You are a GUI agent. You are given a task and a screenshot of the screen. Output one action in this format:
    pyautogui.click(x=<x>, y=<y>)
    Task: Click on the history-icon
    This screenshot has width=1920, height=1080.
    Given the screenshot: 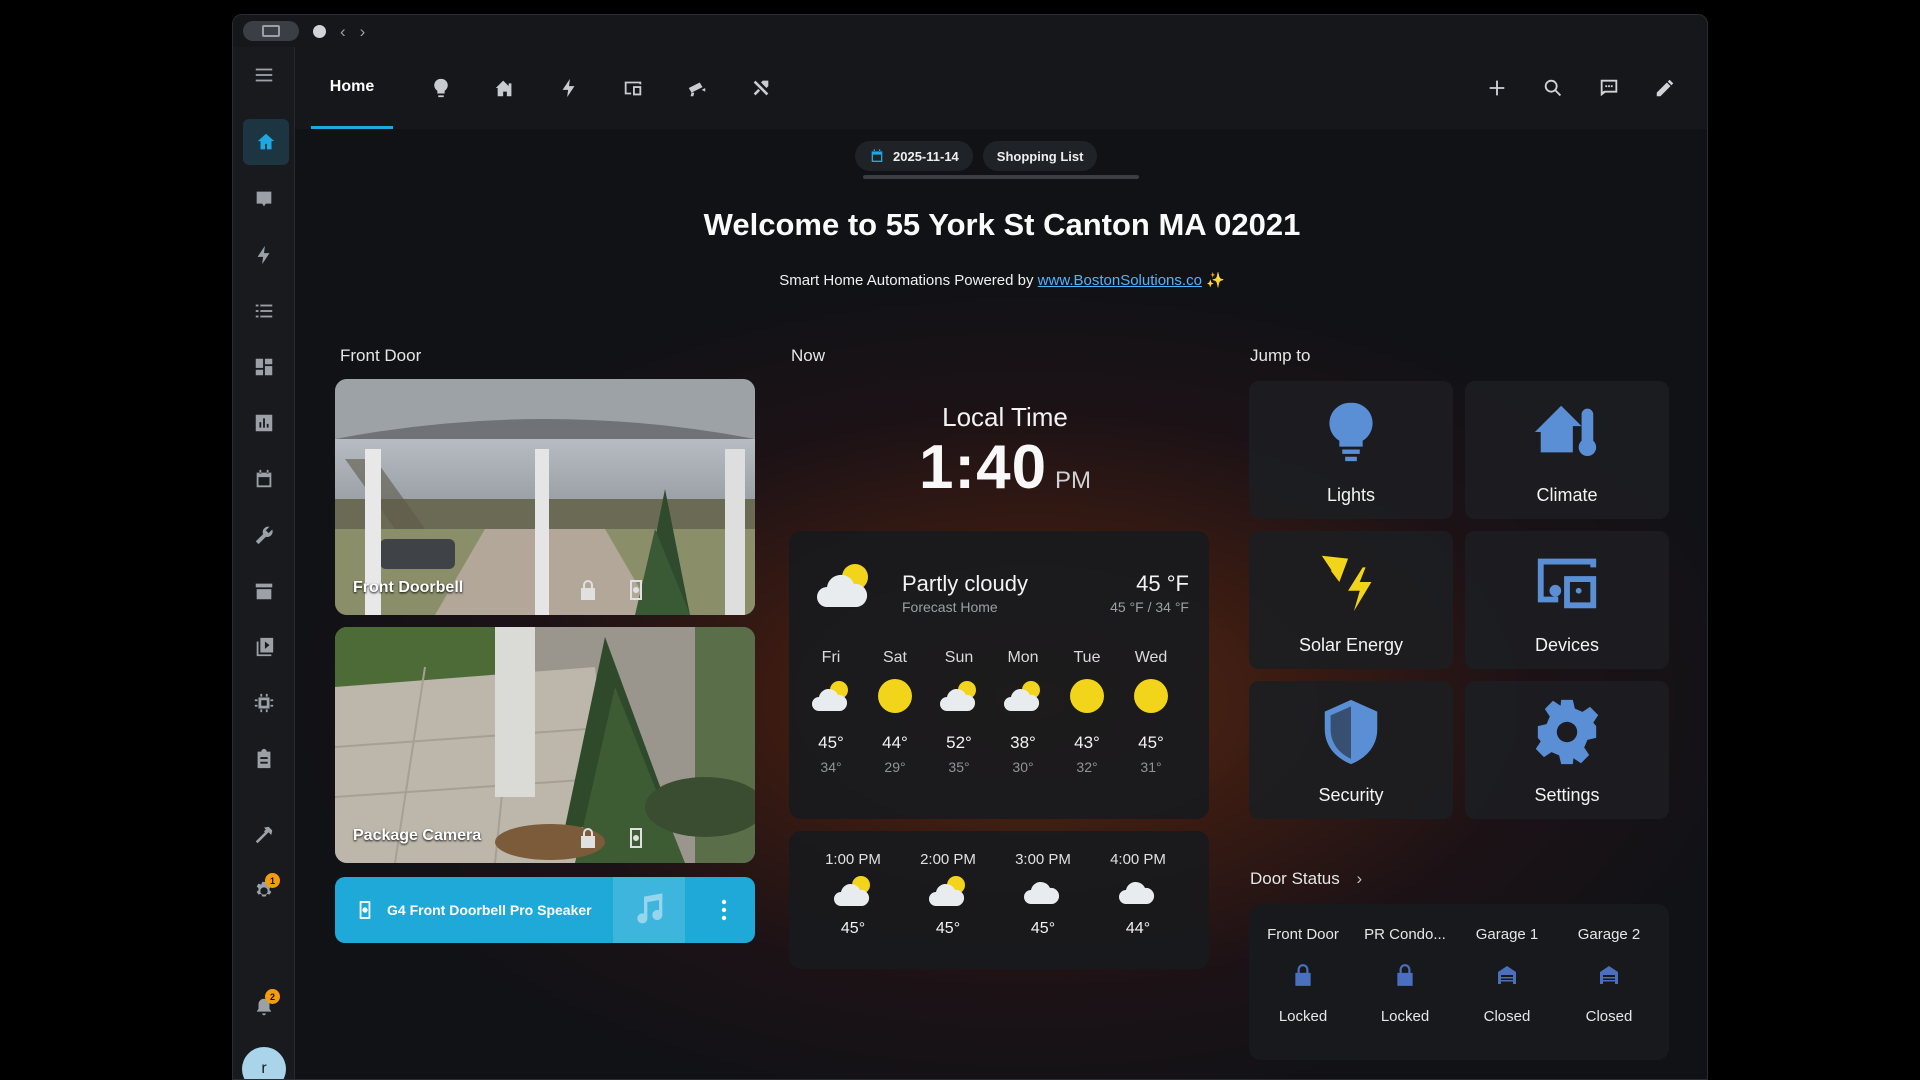 What is the action you would take?
    pyautogui.click(x=264, y=423)
    